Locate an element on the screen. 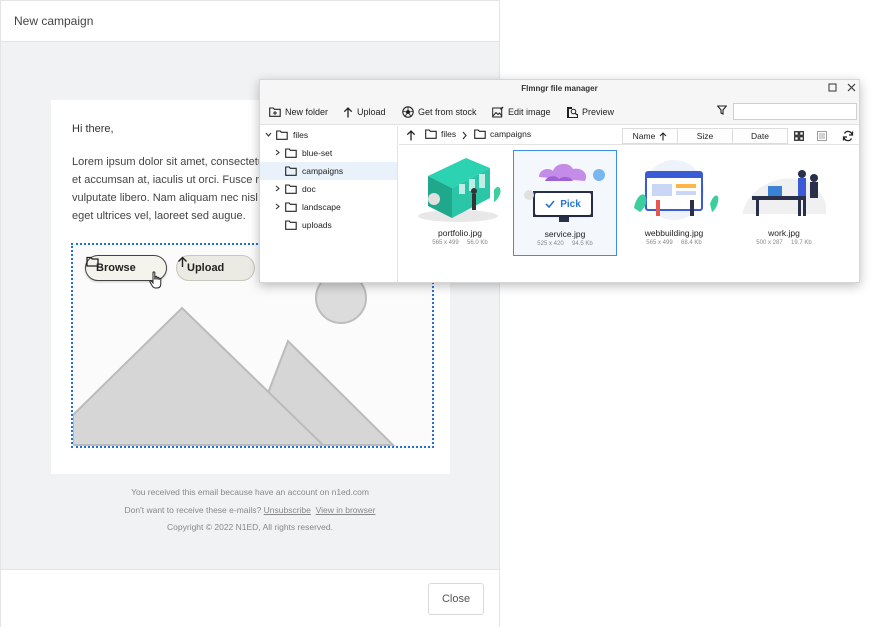 The image size is (886, 627). chevron-down-icon is located at coordinates (268, 135).